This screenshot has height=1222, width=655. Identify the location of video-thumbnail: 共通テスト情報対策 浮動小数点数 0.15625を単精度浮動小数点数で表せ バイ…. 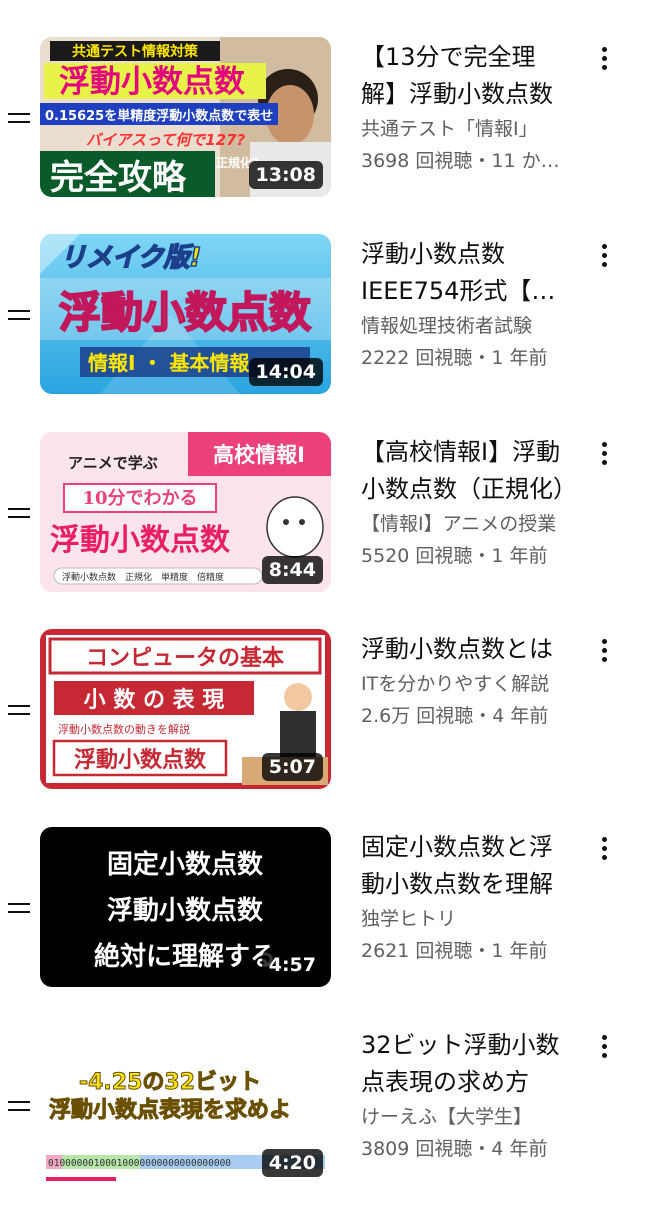
(185, 117).